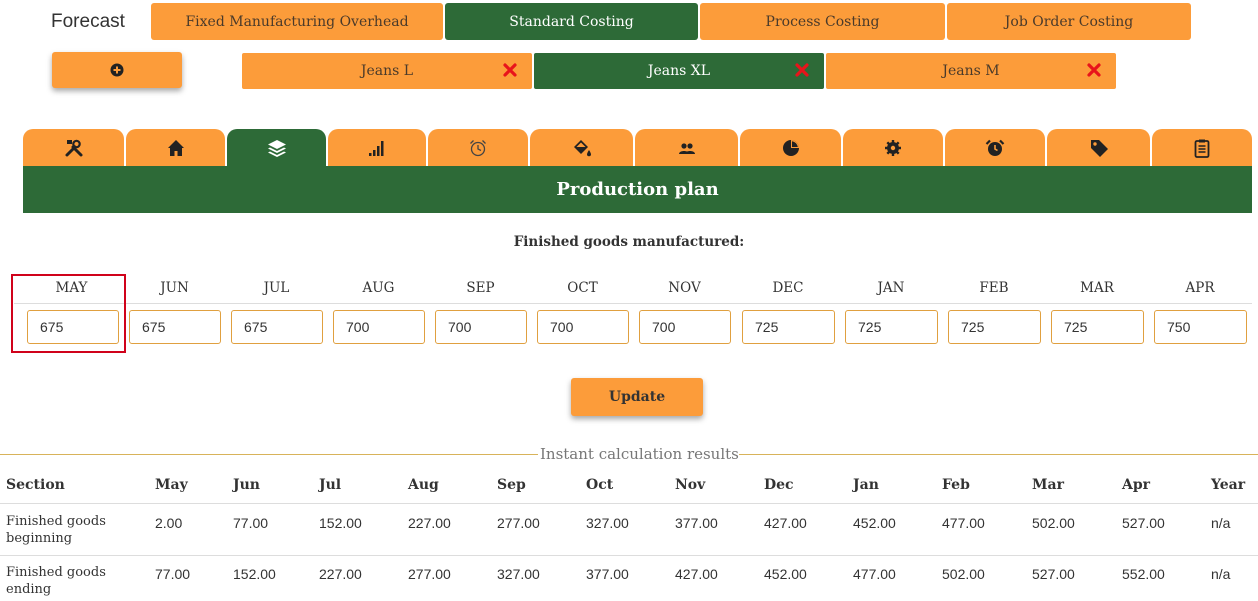  I want to click on month-label-oct: OCT, so click(582, 288).